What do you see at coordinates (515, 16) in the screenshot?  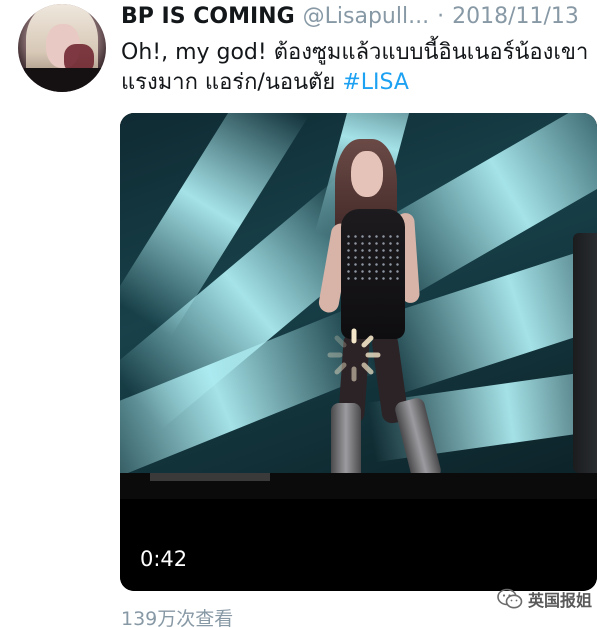 I see `tweet-date: 2018/11/13` at bounding box center [515, 16].